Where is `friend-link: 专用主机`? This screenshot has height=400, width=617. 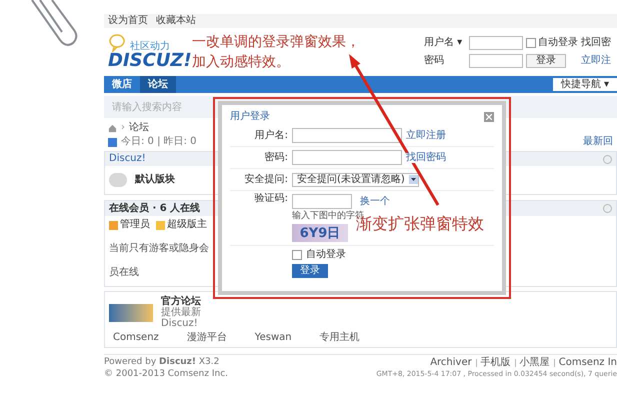
friend-link: 专用主机 is located at coordinates (340, 338).